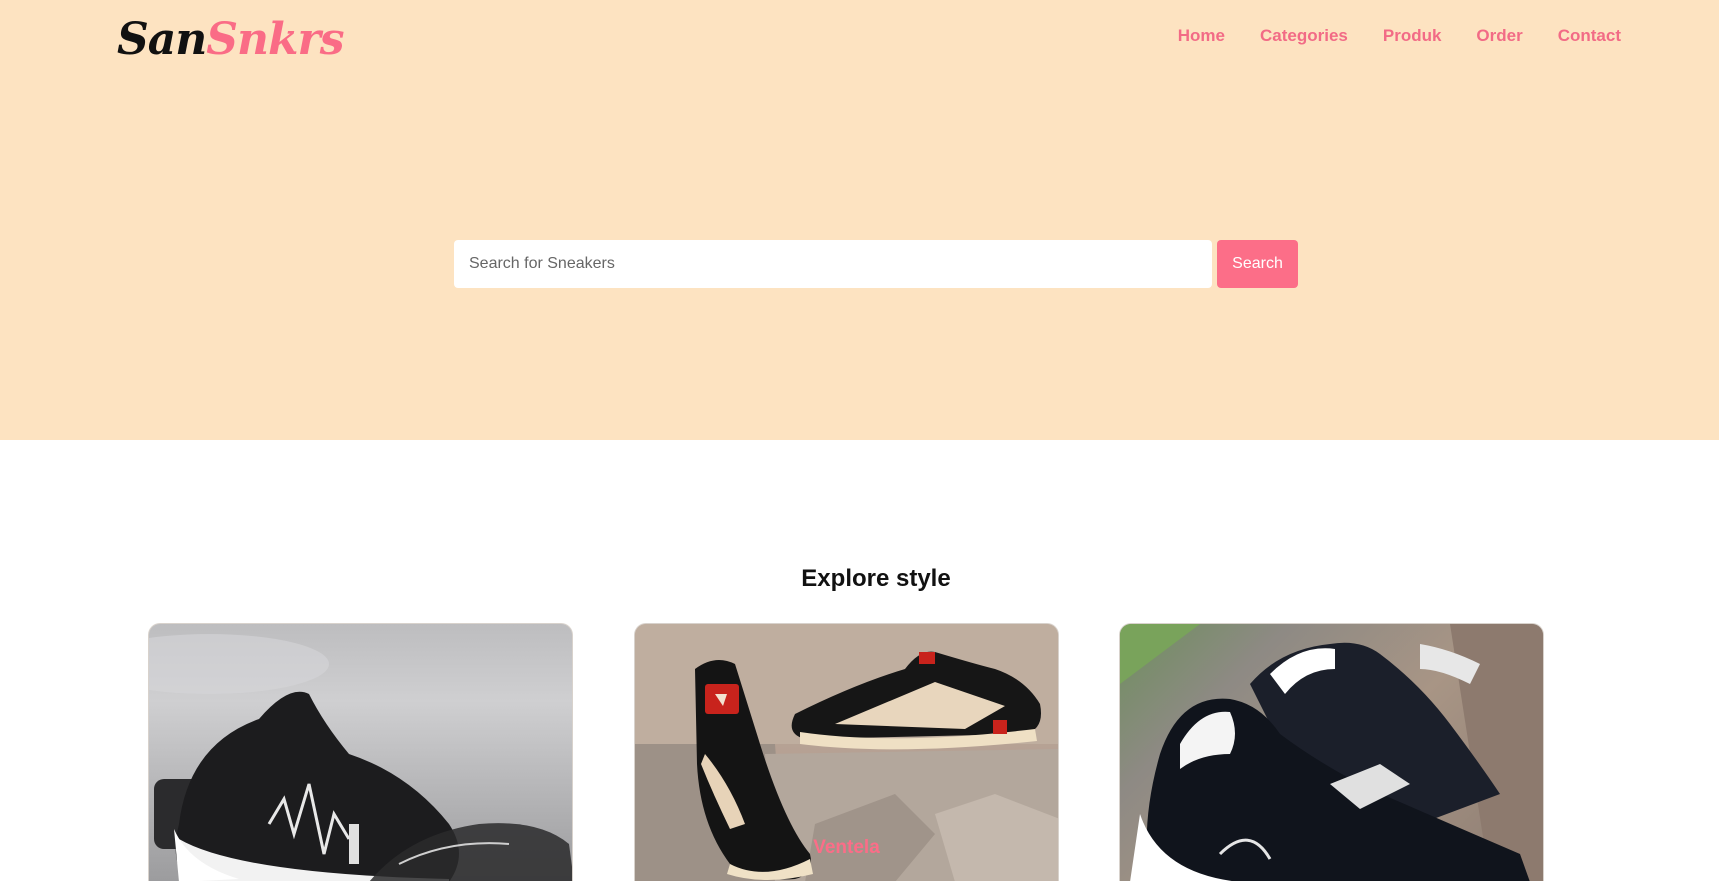 This screenshot has width=1719, height=881. I want to click on search-input, so click(833, 264).